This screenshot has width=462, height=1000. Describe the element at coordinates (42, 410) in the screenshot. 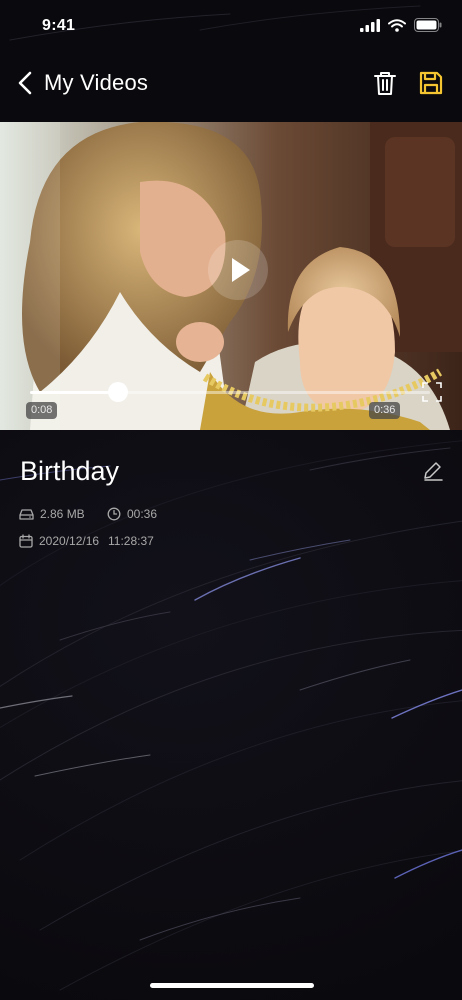

I see `current-time-label: 0:08` at that location.